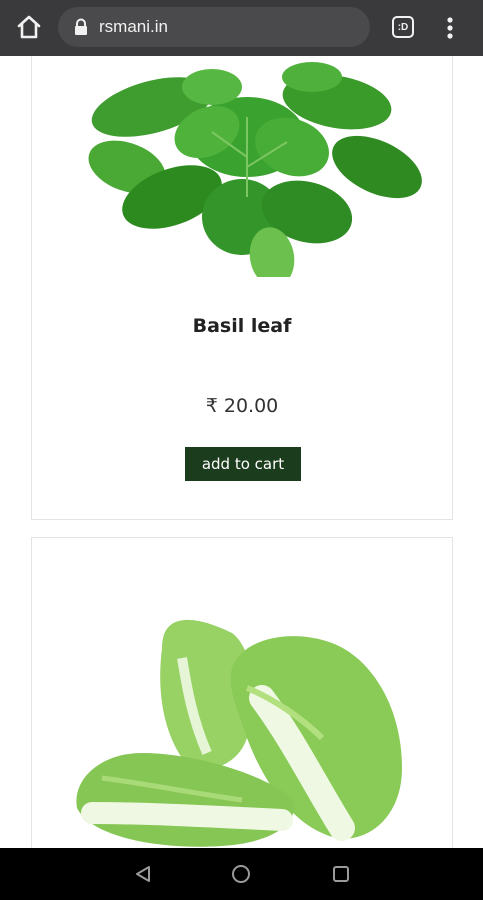 This screenshot has width=483, height=900. I want to click on tab-switcher-button: :D, so click(403, 27).